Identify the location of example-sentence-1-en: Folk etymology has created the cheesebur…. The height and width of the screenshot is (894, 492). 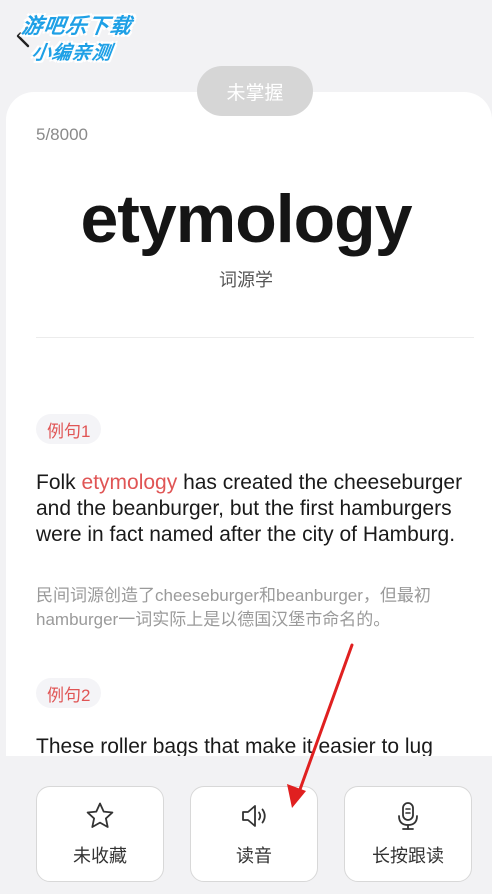
(256, 509).